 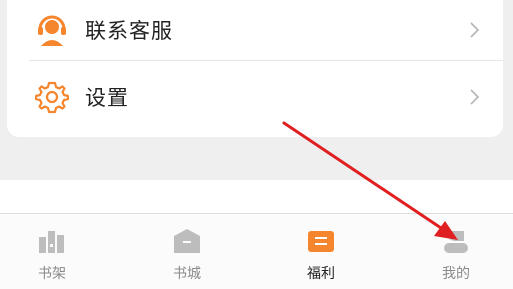 I want to click on settings-gear-icon, so click(x=52, y=97).